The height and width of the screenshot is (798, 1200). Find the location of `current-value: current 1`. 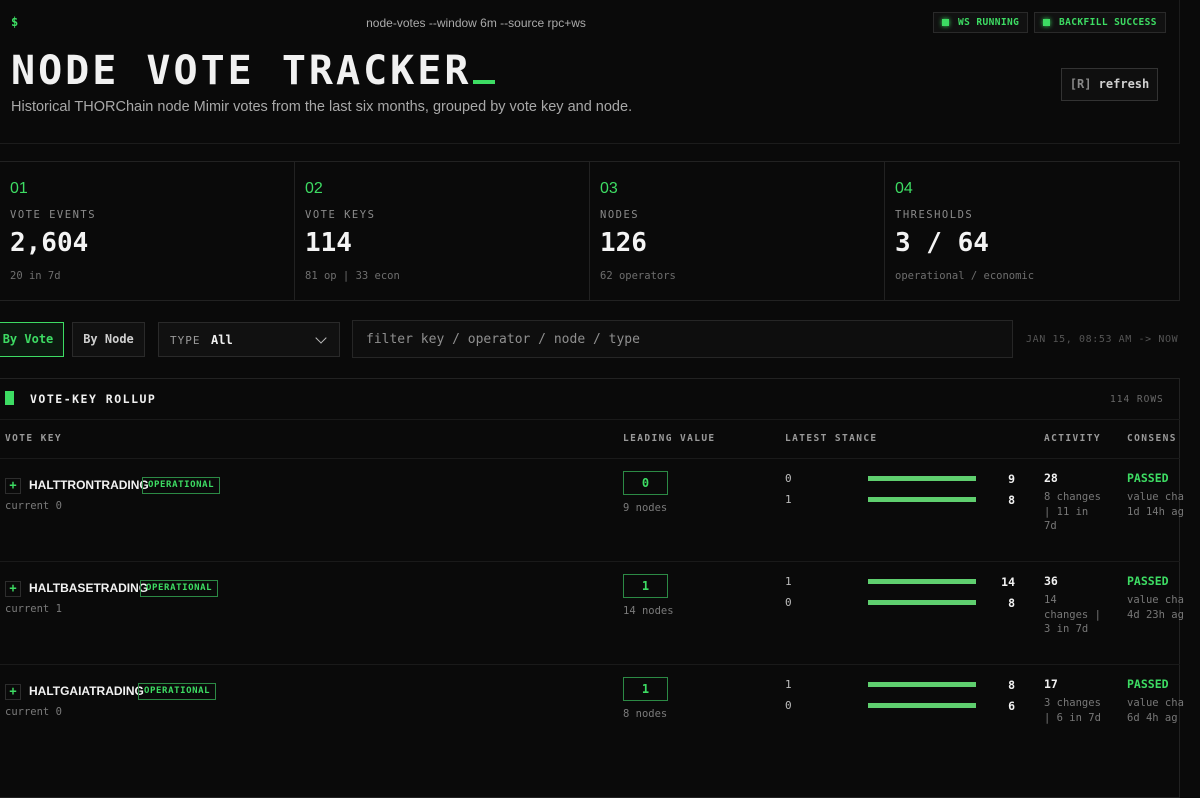

current-value: current 1 is located at coordinates (33, 609).